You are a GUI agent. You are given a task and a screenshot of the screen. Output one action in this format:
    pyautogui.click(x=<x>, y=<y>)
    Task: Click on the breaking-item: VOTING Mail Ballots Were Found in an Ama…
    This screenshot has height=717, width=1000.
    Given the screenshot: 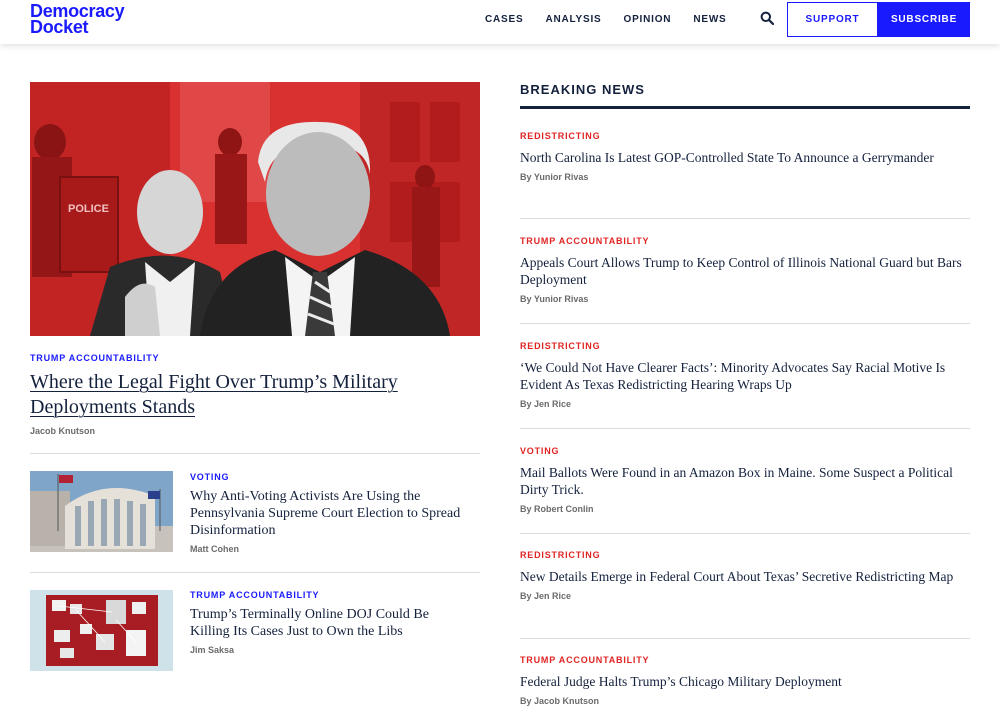 What is the action you would take?
    pyautogui.click(x=745, y=480)
    